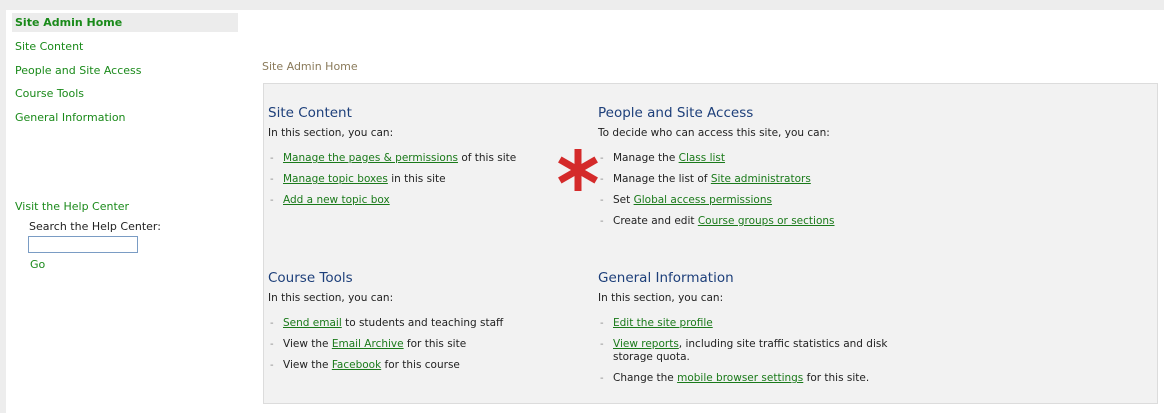 Image resolution: width=1164 pixels, height=413 pixels. Describe the element at coordinates (655, 221) in the screenshot. I see `list-item-text: Create and edit` at that location.